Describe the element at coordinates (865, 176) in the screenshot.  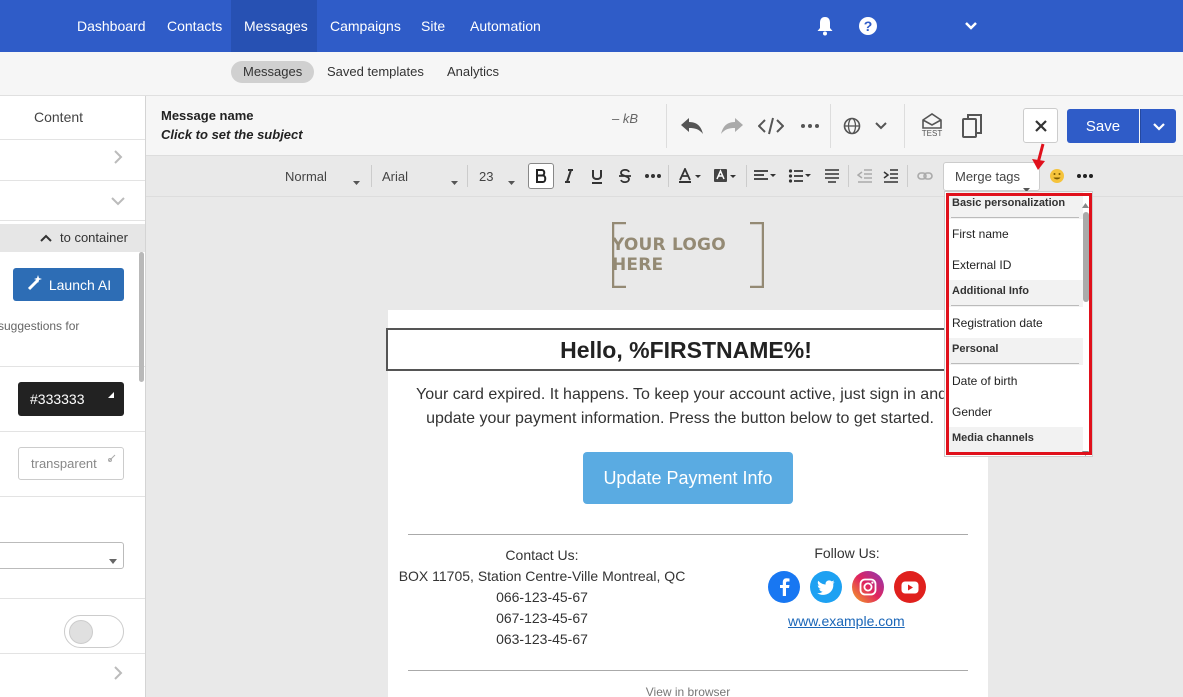
I see `outdent-button` at that location.